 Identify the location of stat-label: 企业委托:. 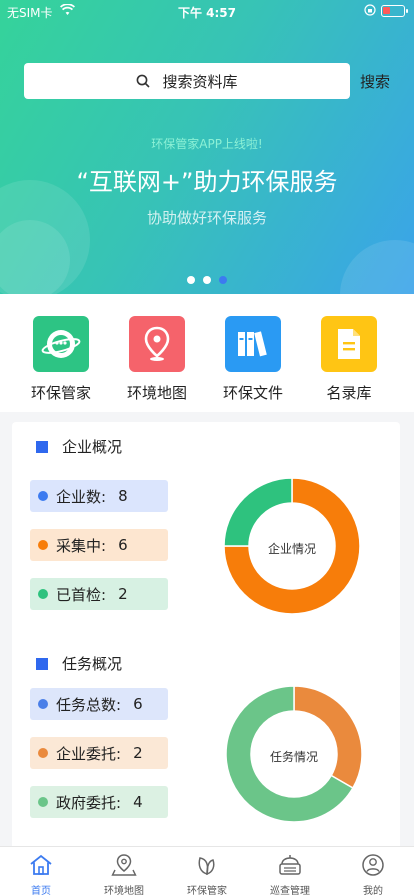
(89, 753).